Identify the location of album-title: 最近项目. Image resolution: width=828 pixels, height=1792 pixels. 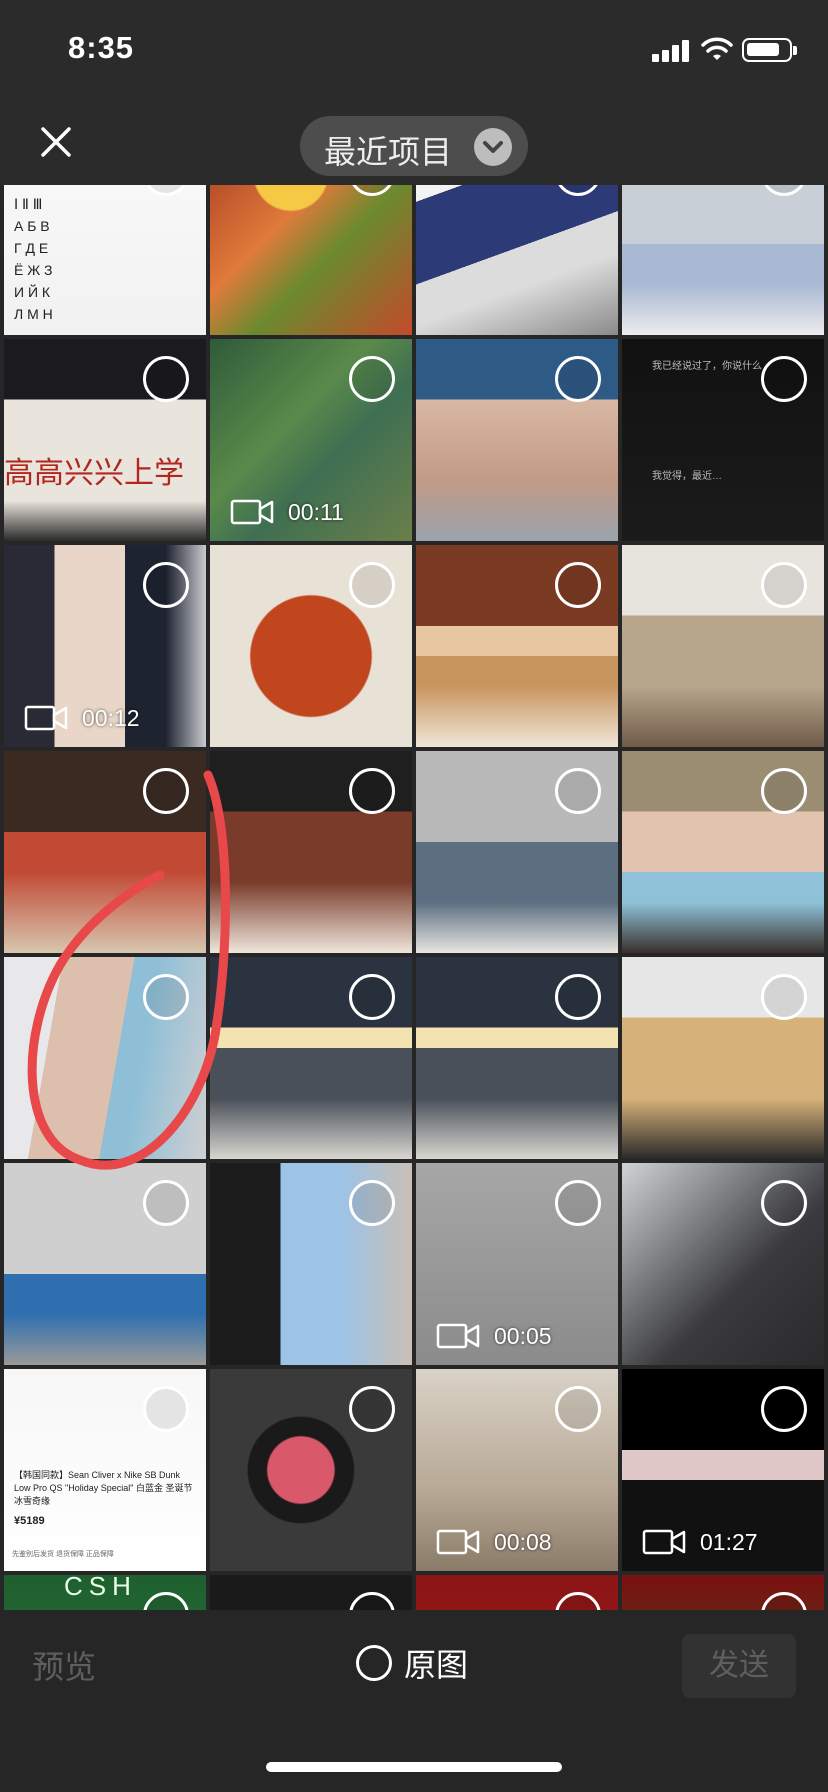
(388, 152).